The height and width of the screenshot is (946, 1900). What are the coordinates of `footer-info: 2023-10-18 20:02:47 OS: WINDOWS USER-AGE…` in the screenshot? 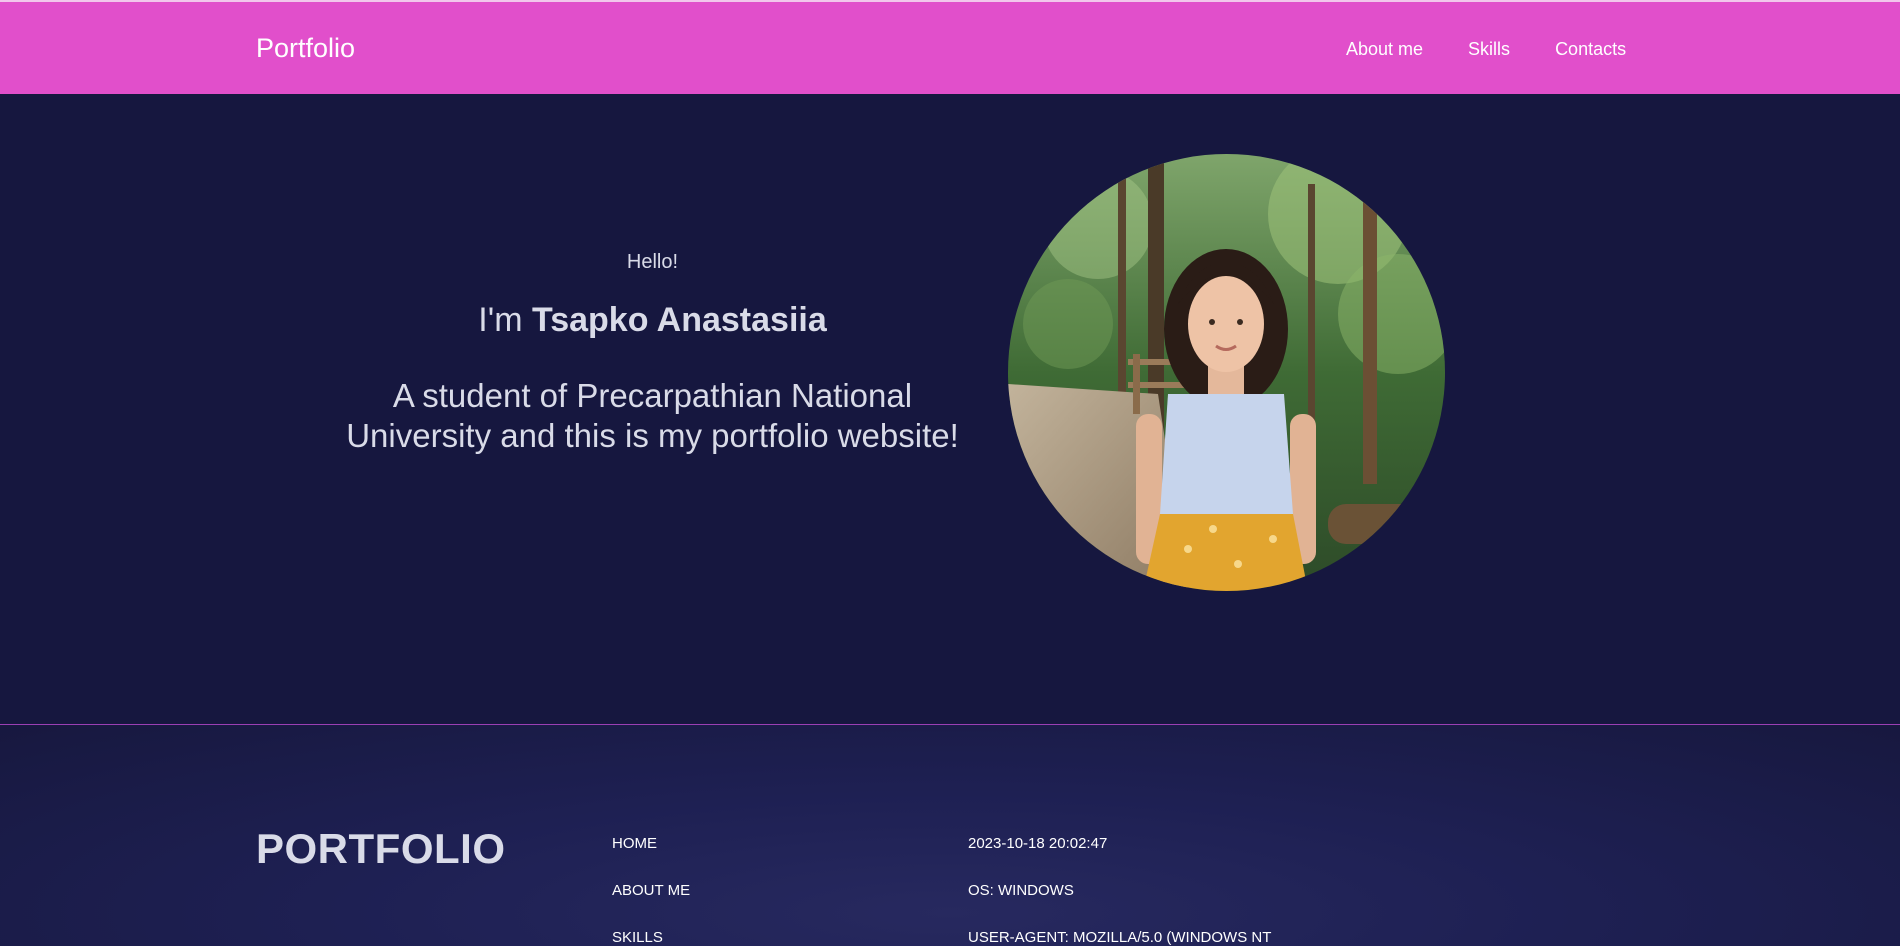 It's located at (1119, 890).